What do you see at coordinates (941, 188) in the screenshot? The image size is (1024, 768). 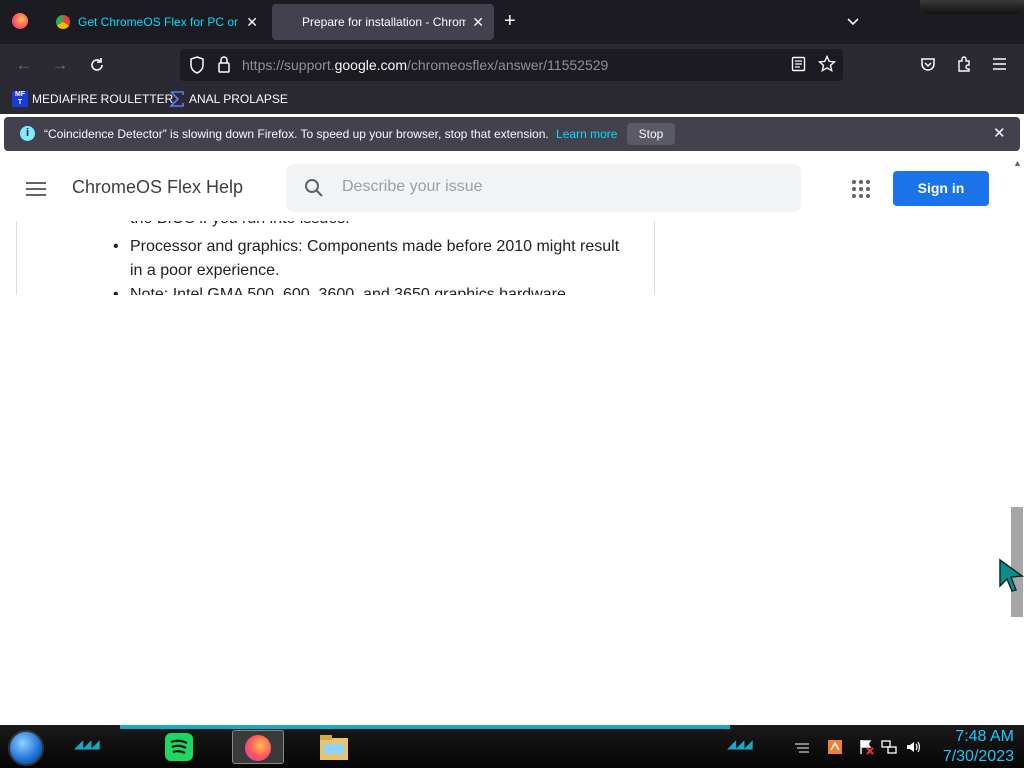 I see `sign-in-button: Sign in` at bounding box center [941, 188].